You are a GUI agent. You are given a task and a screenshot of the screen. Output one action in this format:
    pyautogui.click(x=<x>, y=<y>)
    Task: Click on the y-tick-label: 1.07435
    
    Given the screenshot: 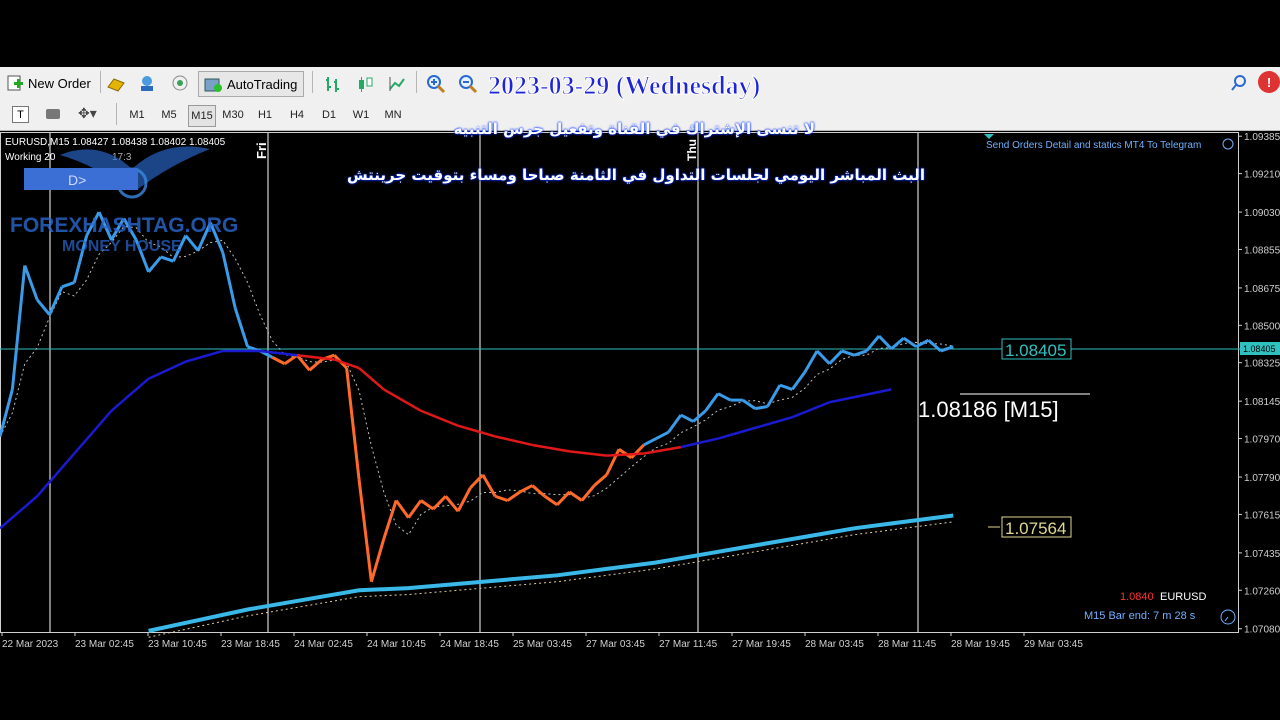 What is the action you would take?
    pyautogui.click(x=1262, y=554)
    